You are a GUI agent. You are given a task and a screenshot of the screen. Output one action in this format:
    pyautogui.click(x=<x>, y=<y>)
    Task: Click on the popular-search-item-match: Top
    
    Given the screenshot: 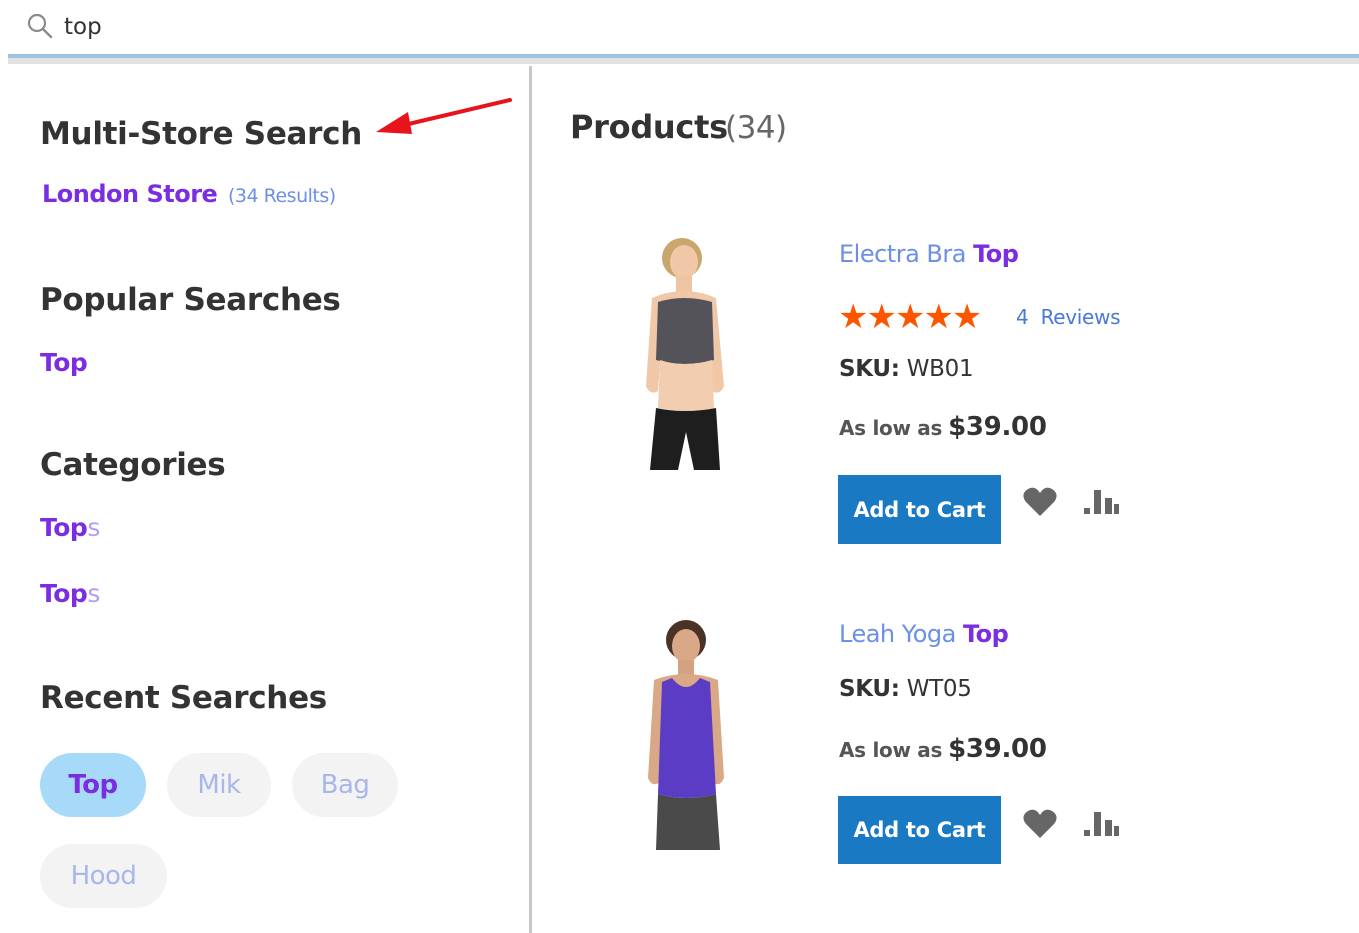 What is the action you would take?
    pyautogui.click(x=64, y=362)
    